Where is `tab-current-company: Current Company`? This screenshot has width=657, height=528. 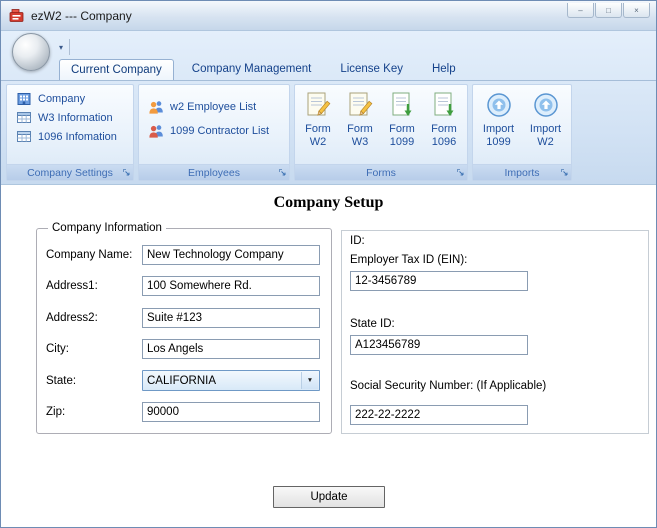 tab-current-company: Current Company is located at coordinates (116, 69).